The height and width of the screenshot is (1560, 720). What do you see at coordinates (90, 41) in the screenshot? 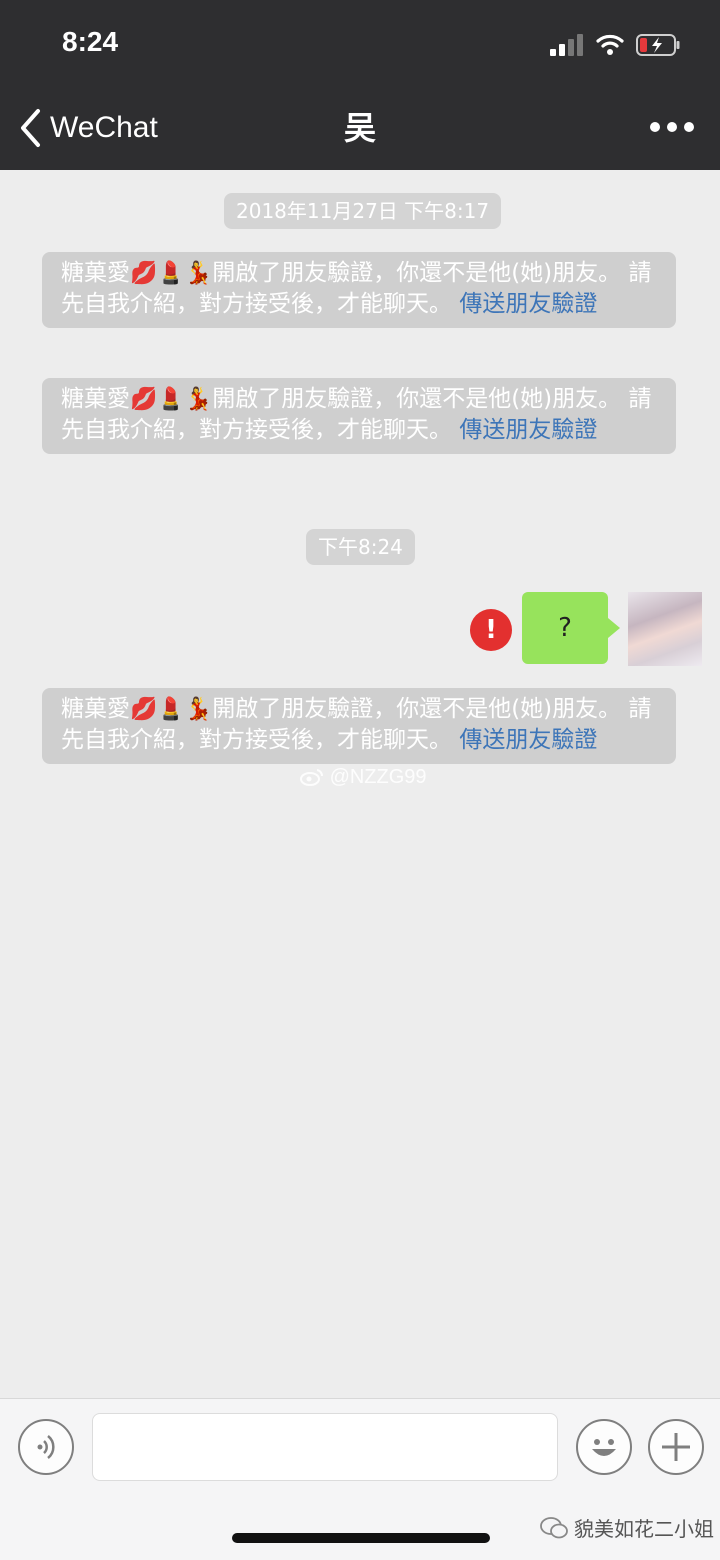
I see `status-time: 8:24` at bounding box center [90, 41].